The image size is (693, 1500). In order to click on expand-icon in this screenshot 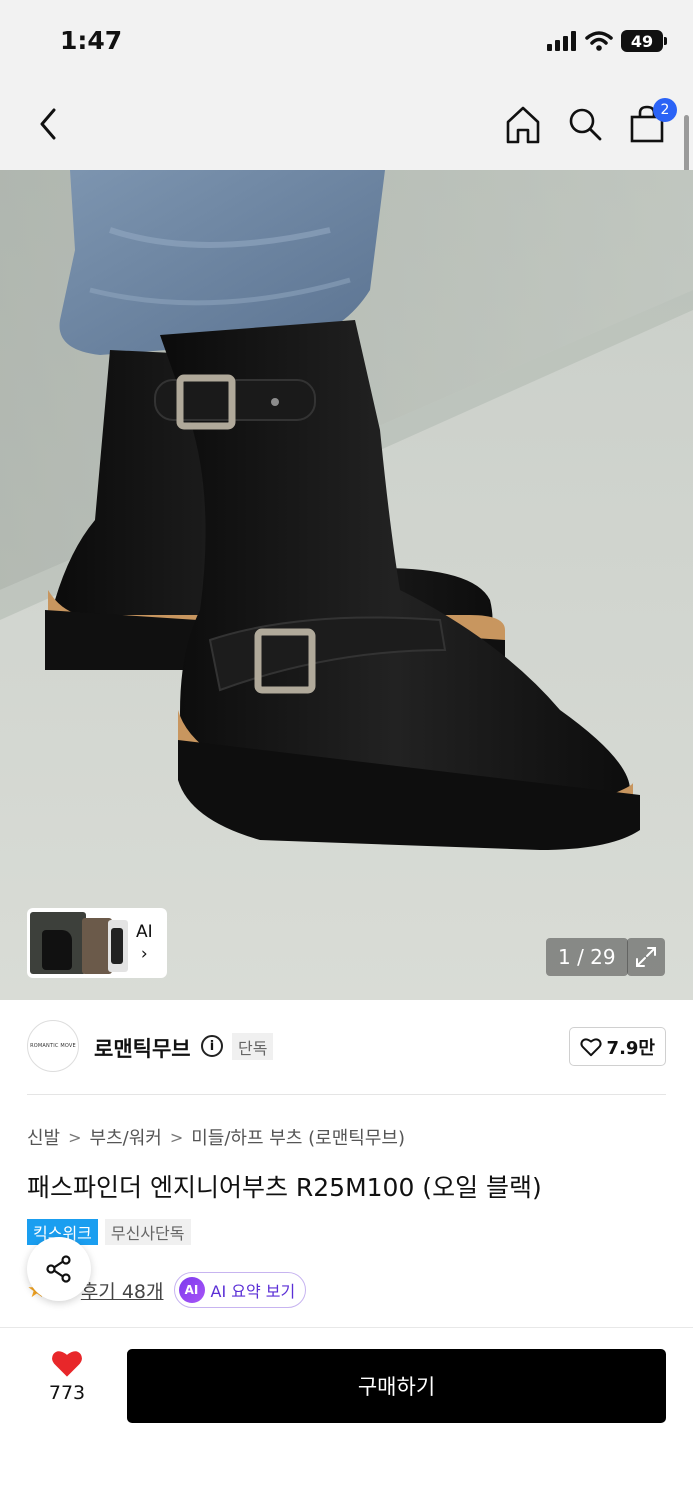, I will do `click(646, 957)`.